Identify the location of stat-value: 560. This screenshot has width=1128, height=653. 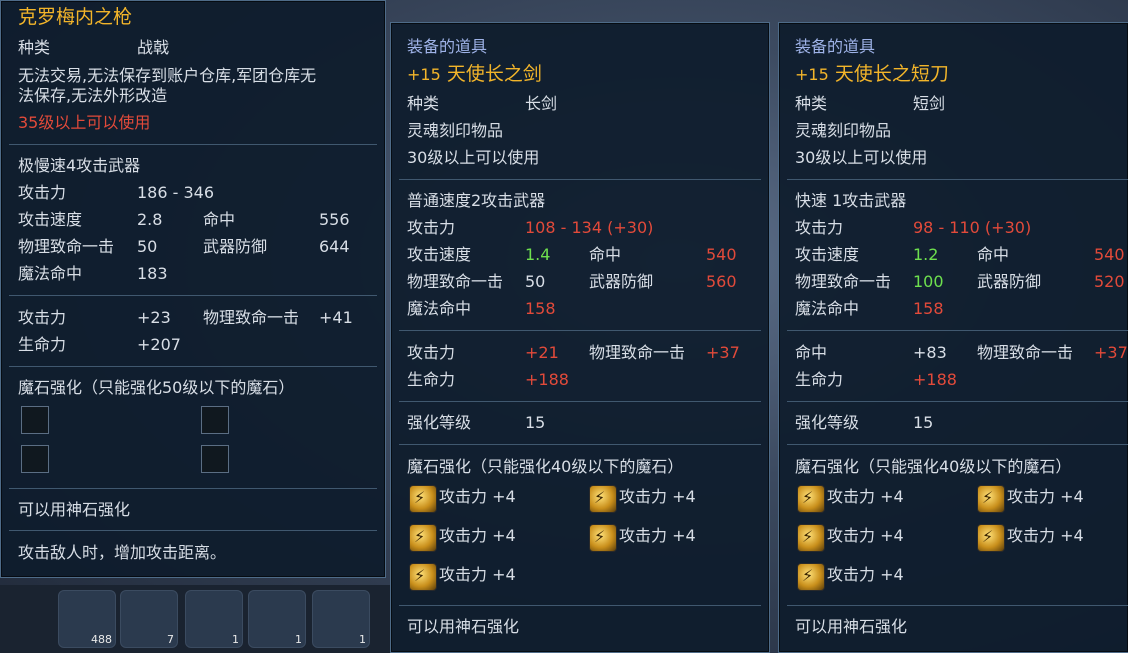
(721, 281).